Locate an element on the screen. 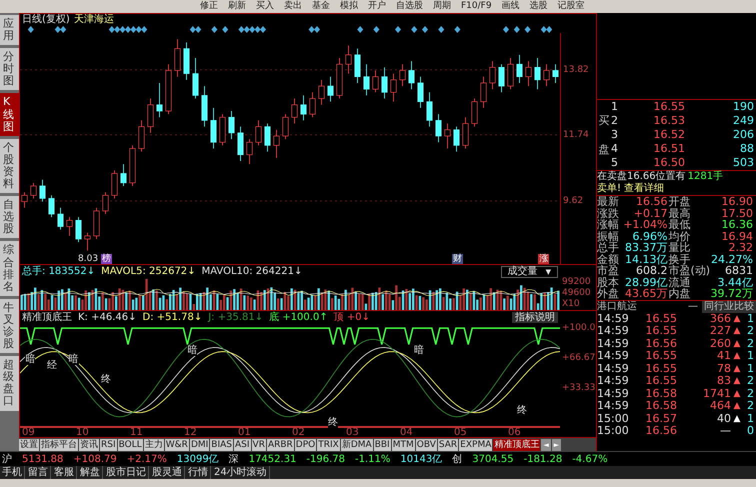  detail-link: 卖单! 查看详细 is located at coordinates (630, 189).